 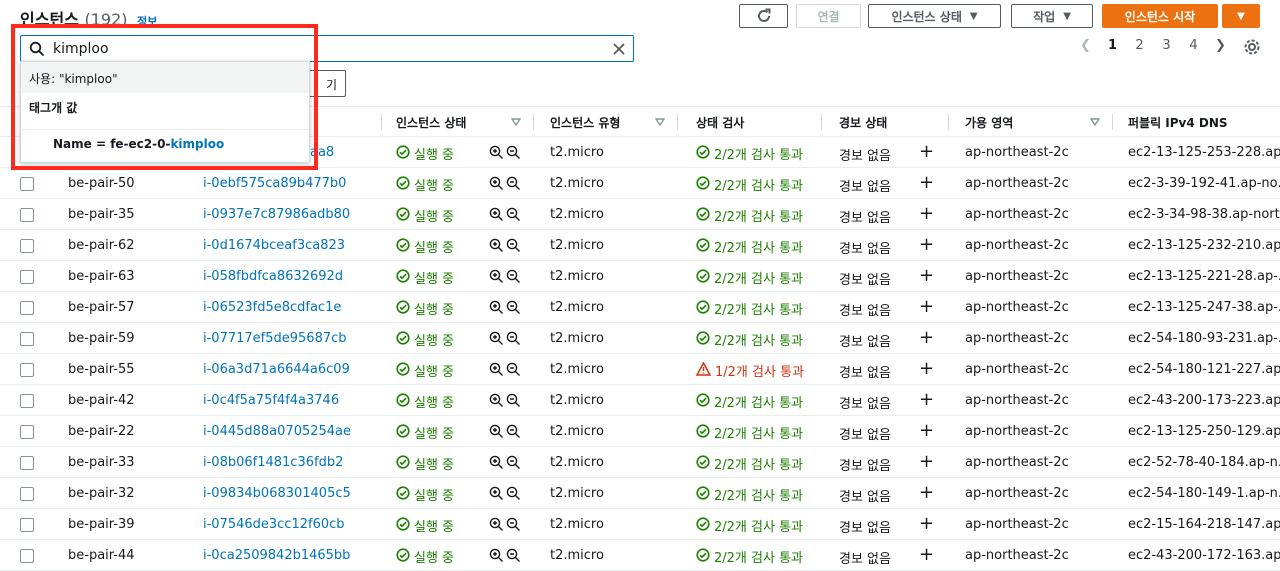 What do you see at coordinates (828, 16) in the screenshot?
I see `connect-button: 연결` at bounding box center [828, 16].